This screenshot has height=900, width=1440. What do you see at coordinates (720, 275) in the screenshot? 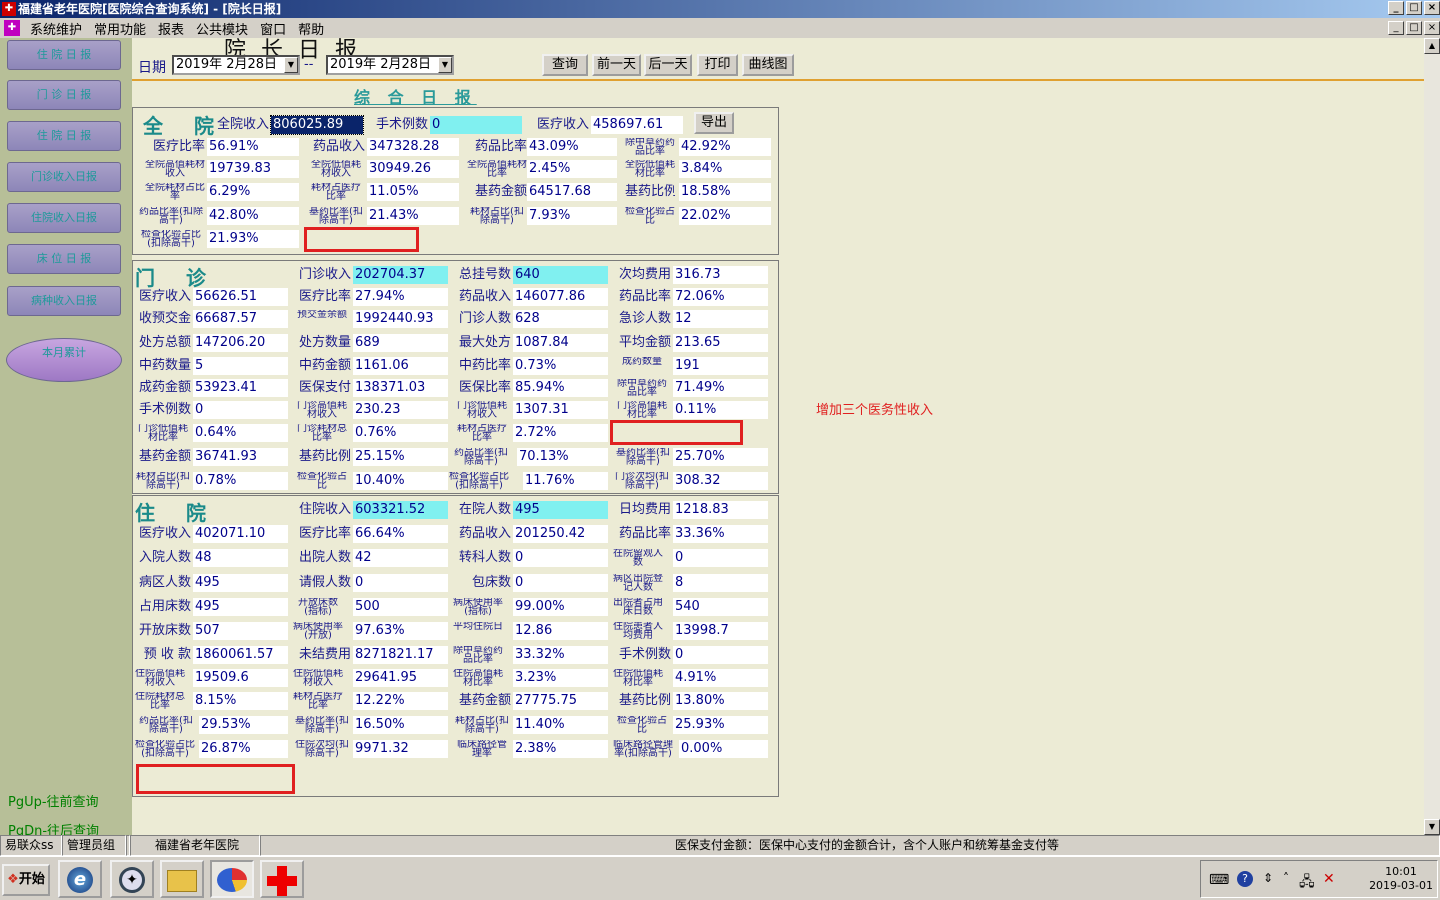
I see `outpatient-field-value: 316.73` at bounding box center [720, 275].